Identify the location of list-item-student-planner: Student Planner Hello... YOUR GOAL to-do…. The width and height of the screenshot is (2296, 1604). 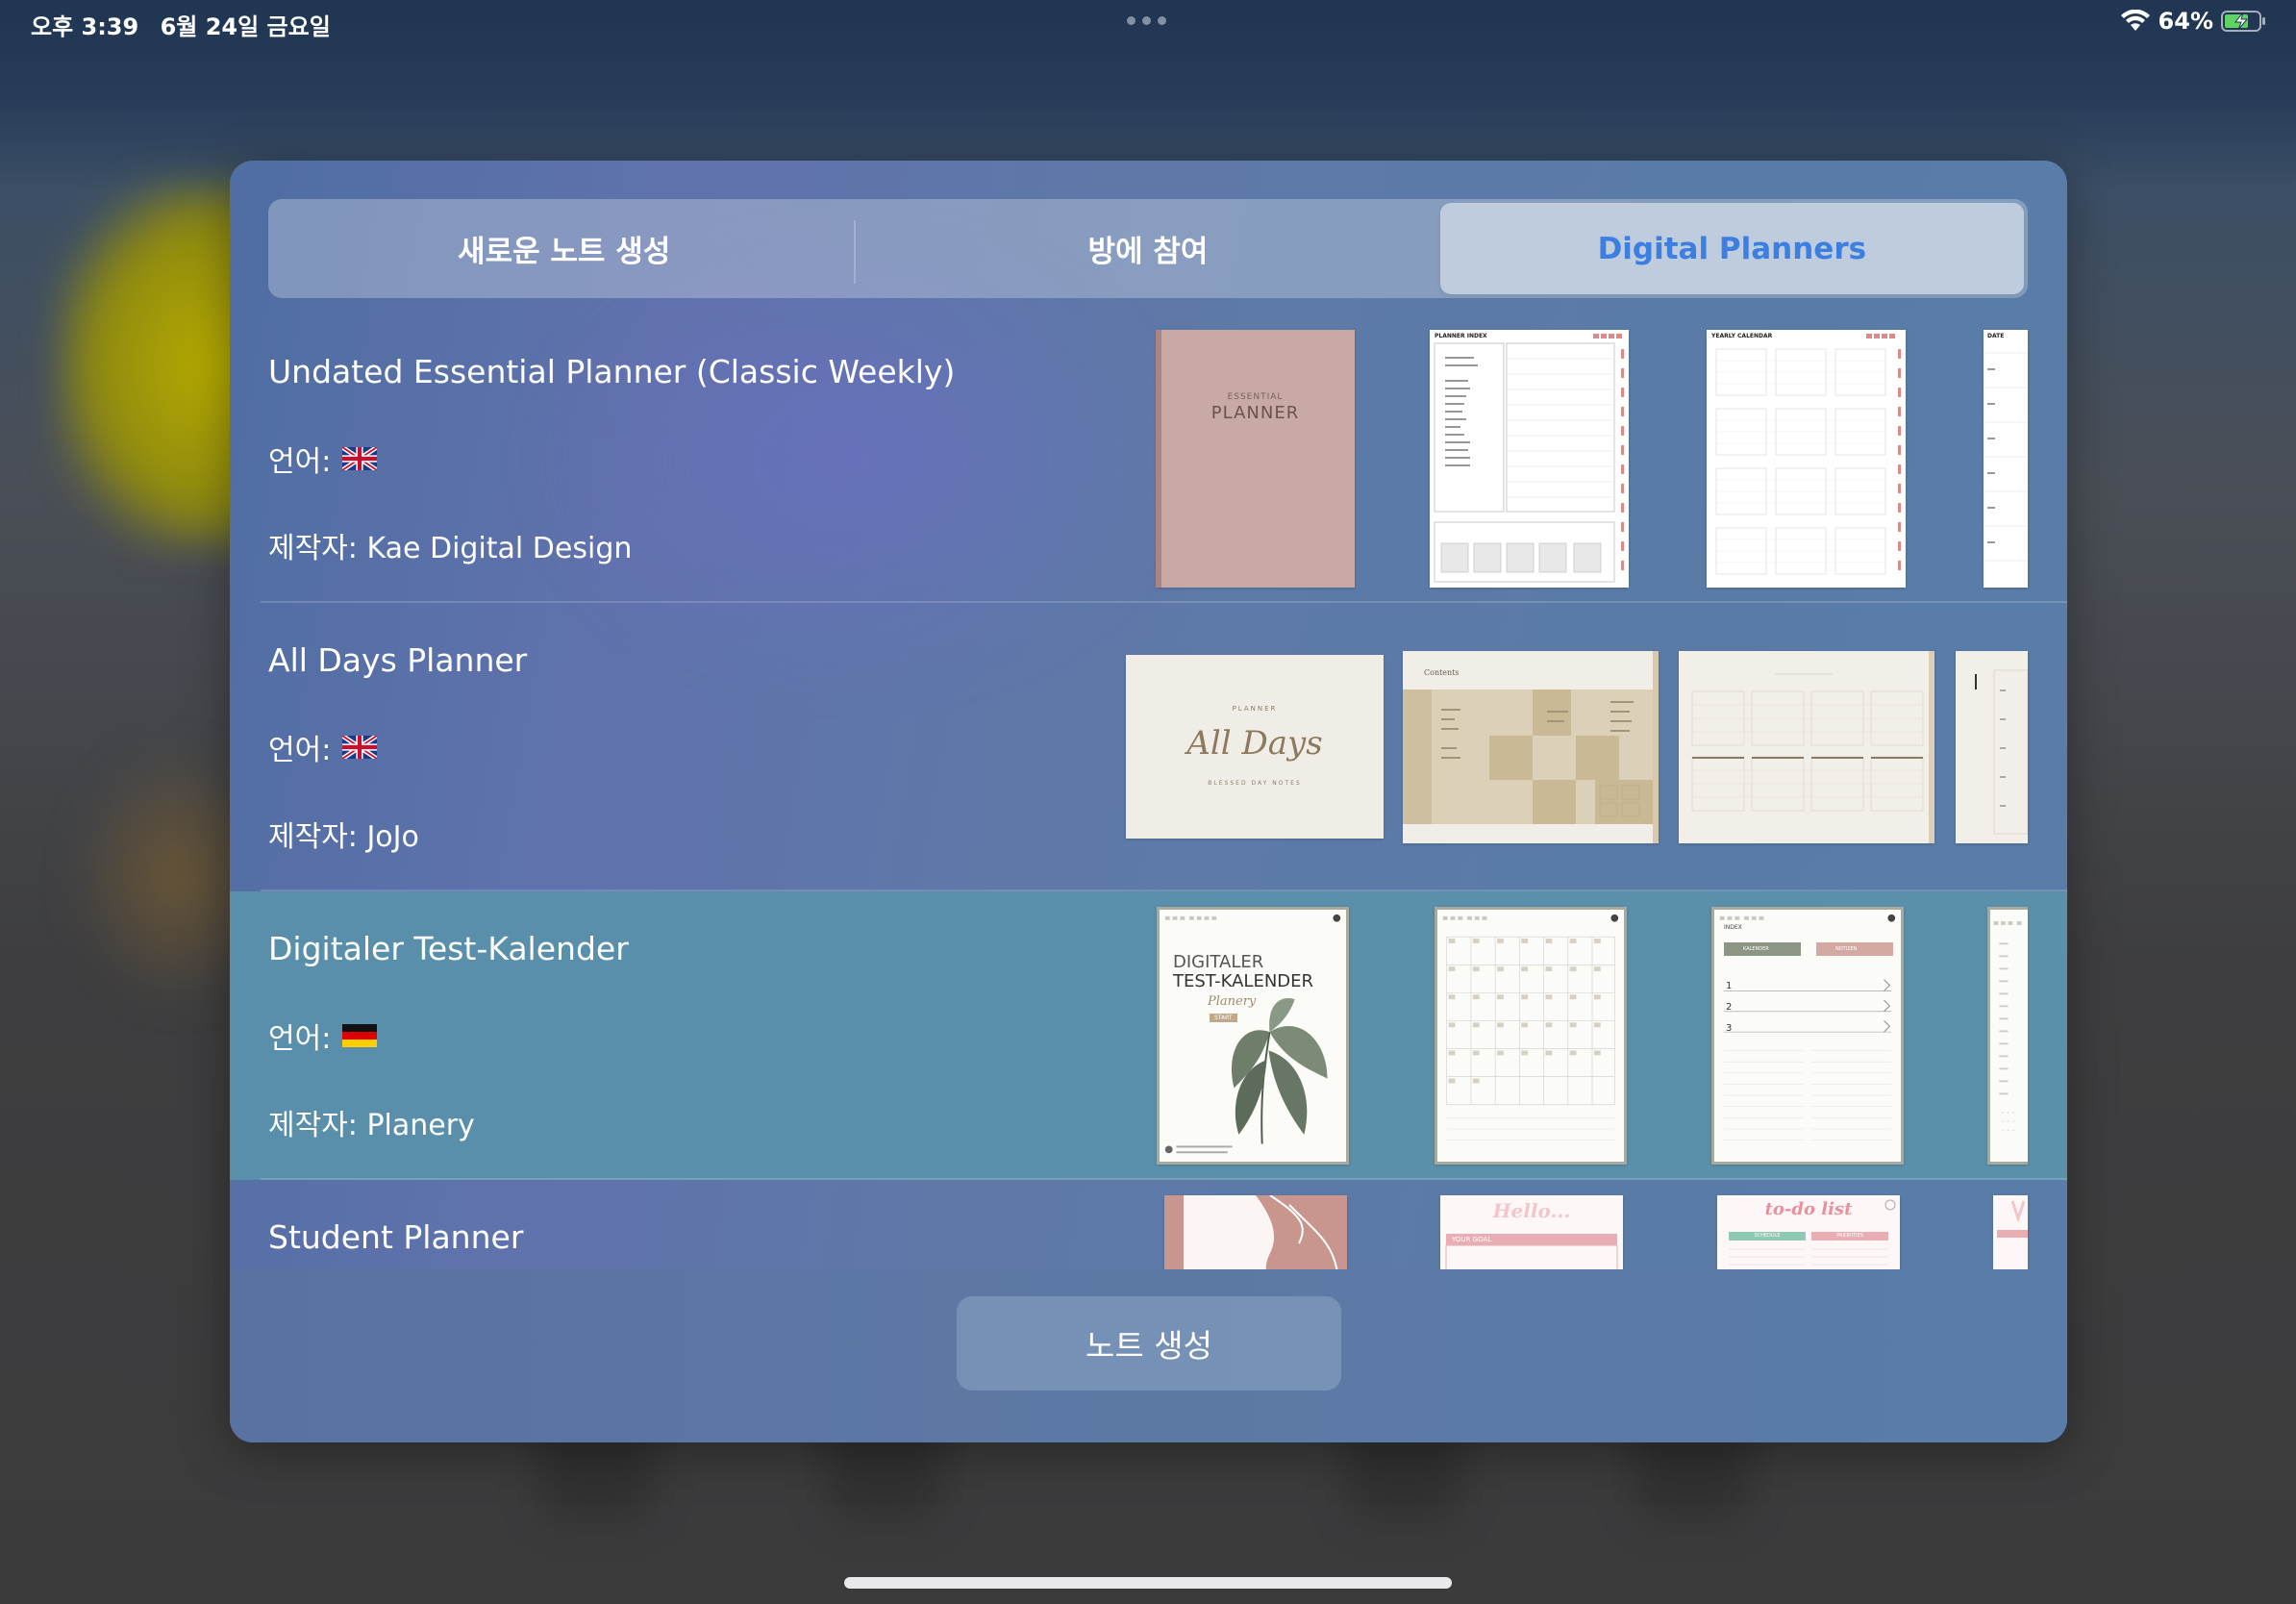
(1148, 1224).